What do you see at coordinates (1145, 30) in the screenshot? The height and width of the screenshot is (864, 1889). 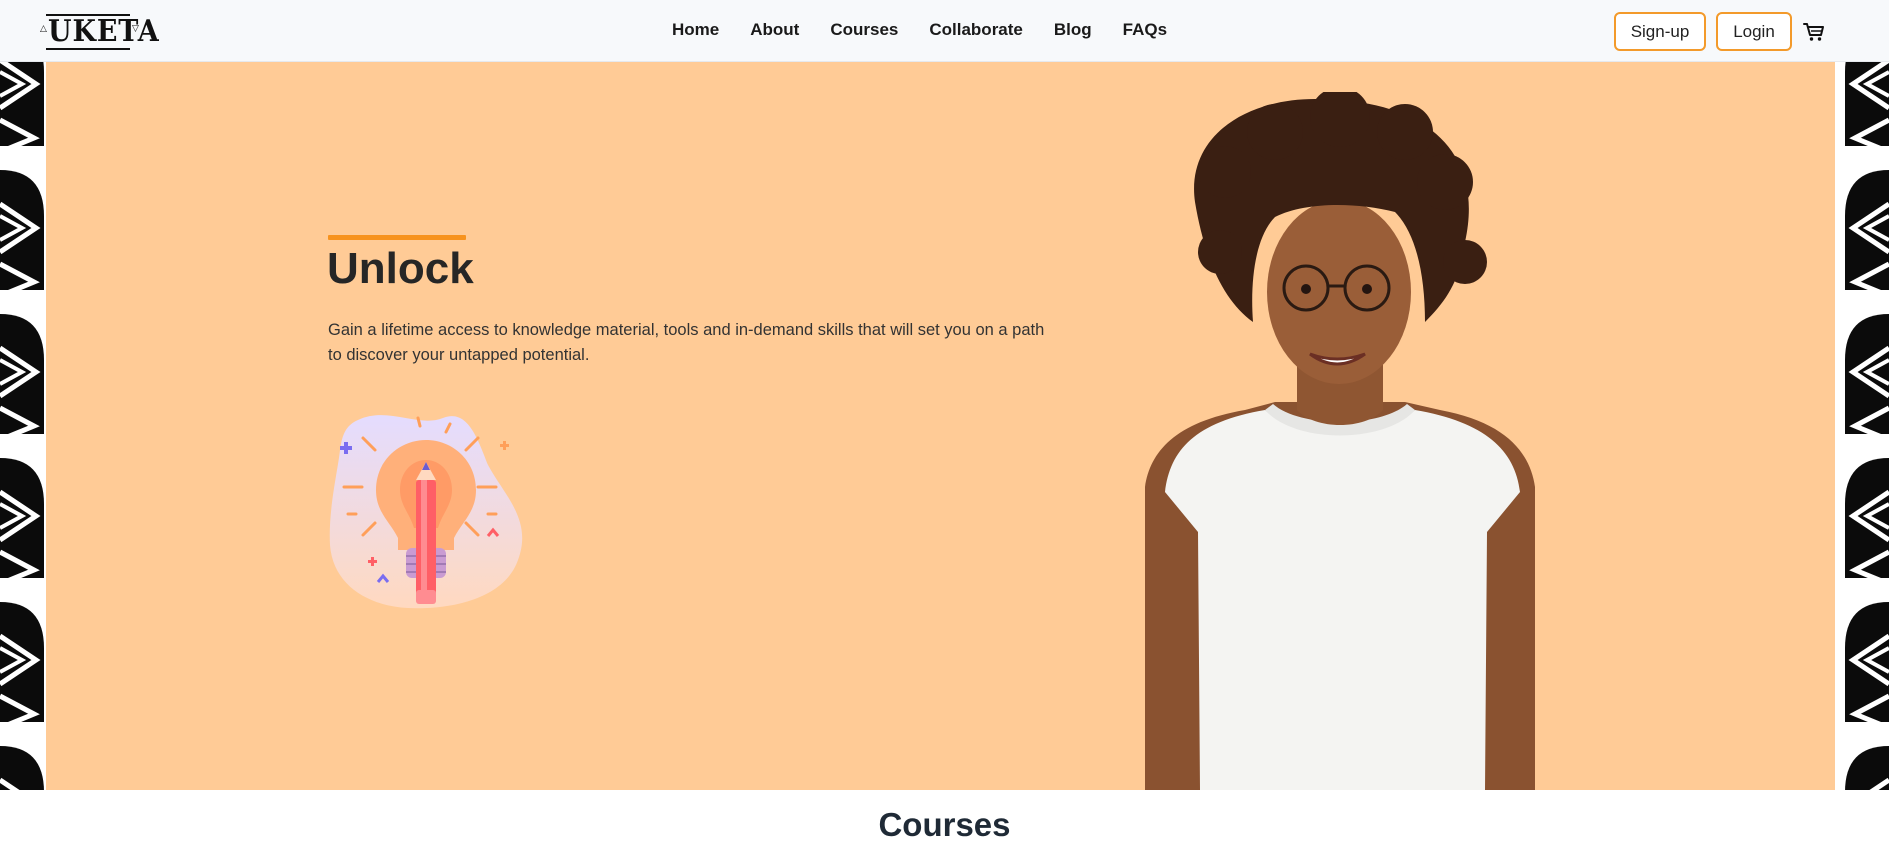 I see `nav-link-faqs: FAQs` at bounding box center [1145, 30].